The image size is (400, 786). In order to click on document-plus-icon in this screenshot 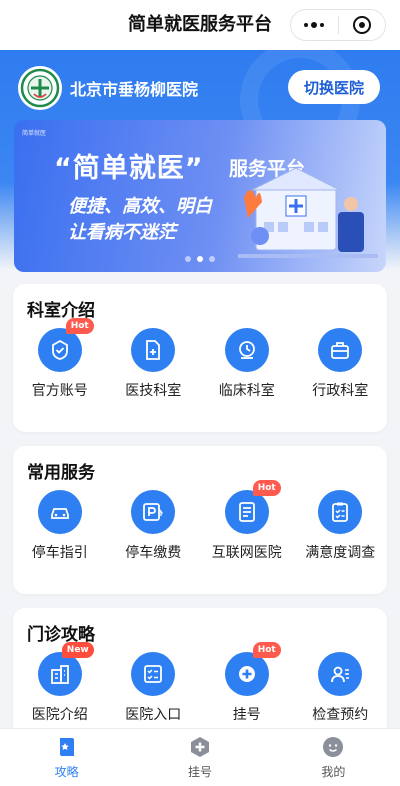, I will do `click(153, 350)`.